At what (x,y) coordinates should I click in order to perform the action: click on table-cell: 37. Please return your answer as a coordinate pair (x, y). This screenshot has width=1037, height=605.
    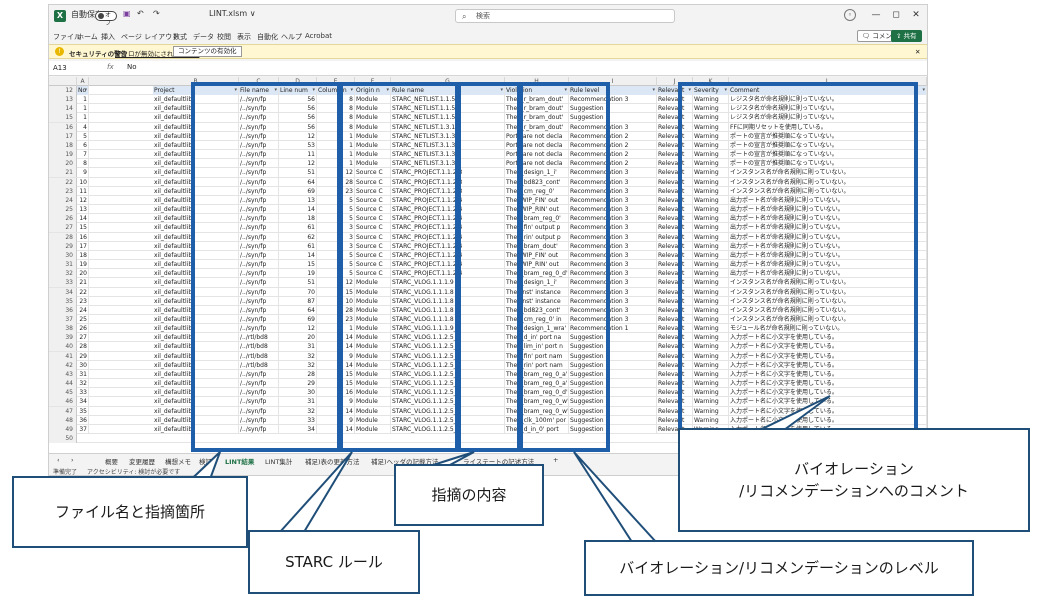
    Looking at the image, I should click on (83, 429).